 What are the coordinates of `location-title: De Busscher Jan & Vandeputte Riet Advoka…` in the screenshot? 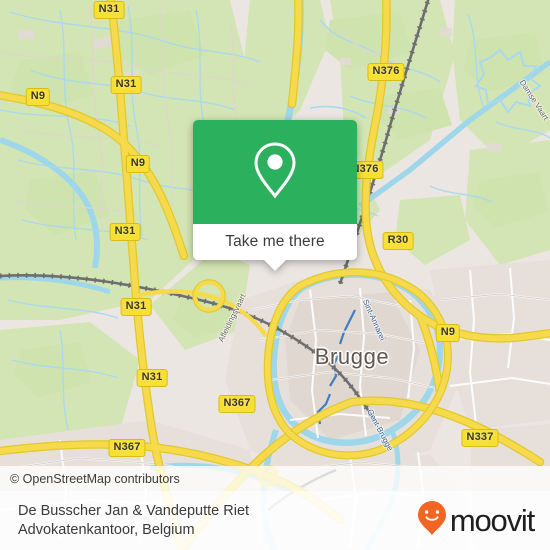 It's located at (133, 521).